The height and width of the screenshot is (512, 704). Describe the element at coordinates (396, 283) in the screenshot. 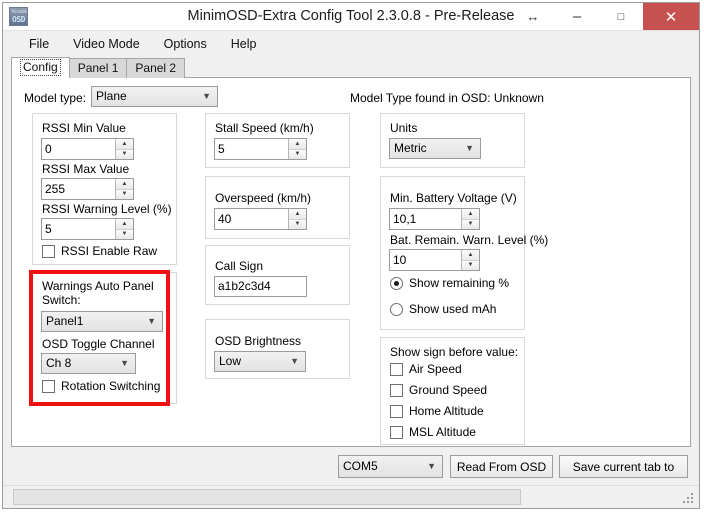

I see `radio-selected-icon` at that location.